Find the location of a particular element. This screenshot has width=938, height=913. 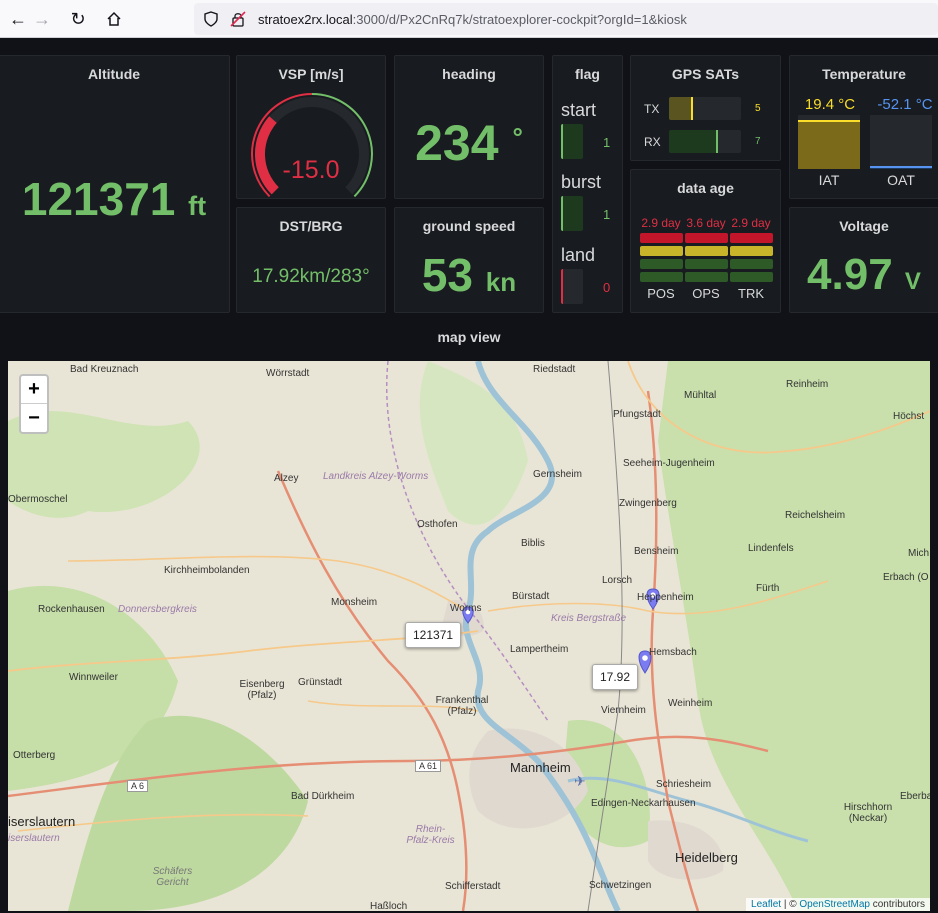

place-label: Bensheim is located at coordinates (656, 551).